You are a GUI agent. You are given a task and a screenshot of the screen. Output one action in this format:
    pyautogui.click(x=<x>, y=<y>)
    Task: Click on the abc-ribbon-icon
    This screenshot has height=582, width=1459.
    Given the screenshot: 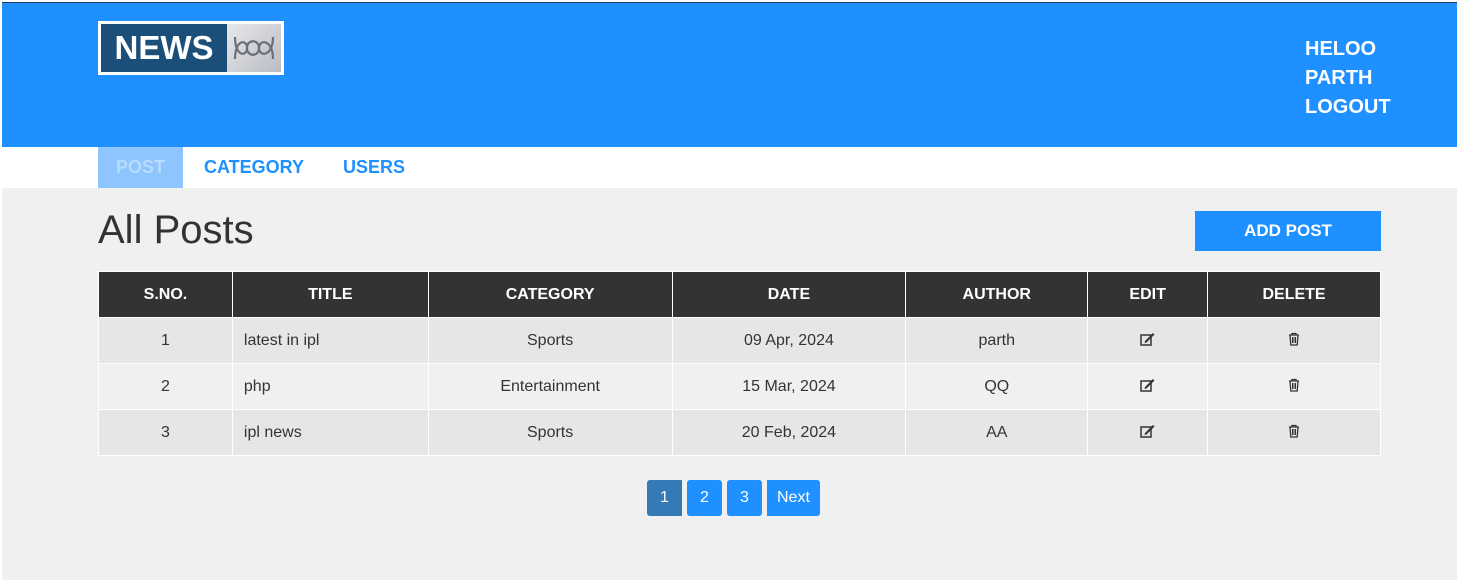 What is the action you would take?
    pyautogui.click(x=254, y=48)
    